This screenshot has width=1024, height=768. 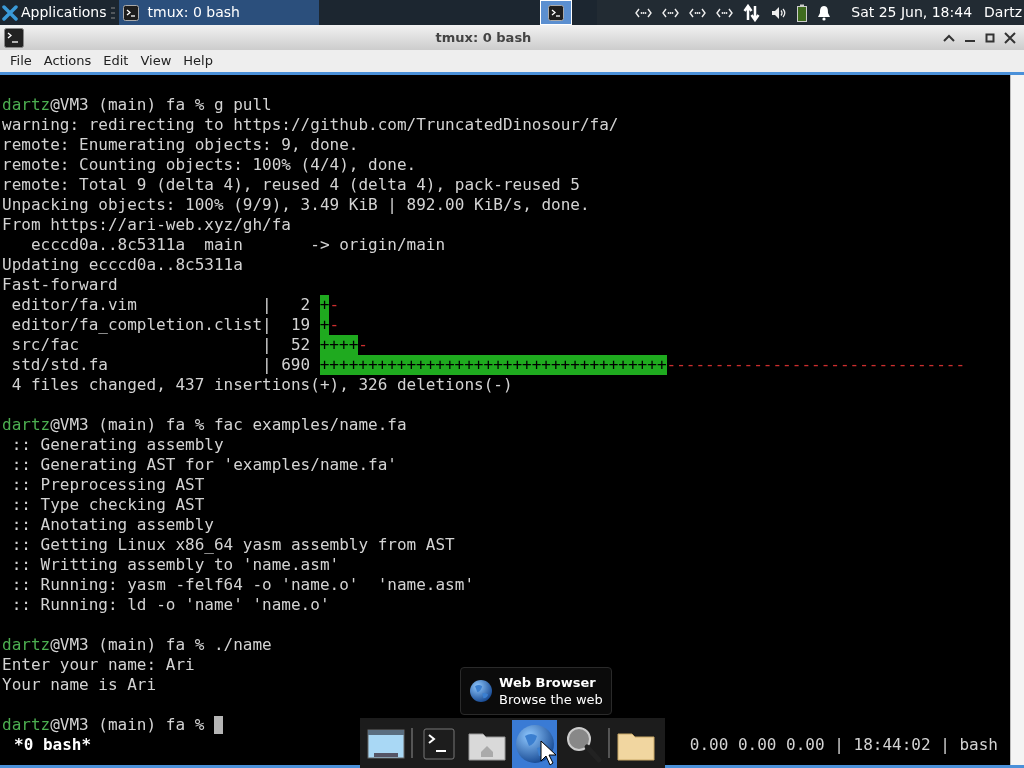 What do you see at coordinates (59, 365) in the screenshot?
I see `diffstat-file: std/std.fa` at bounding box center [59, 365].